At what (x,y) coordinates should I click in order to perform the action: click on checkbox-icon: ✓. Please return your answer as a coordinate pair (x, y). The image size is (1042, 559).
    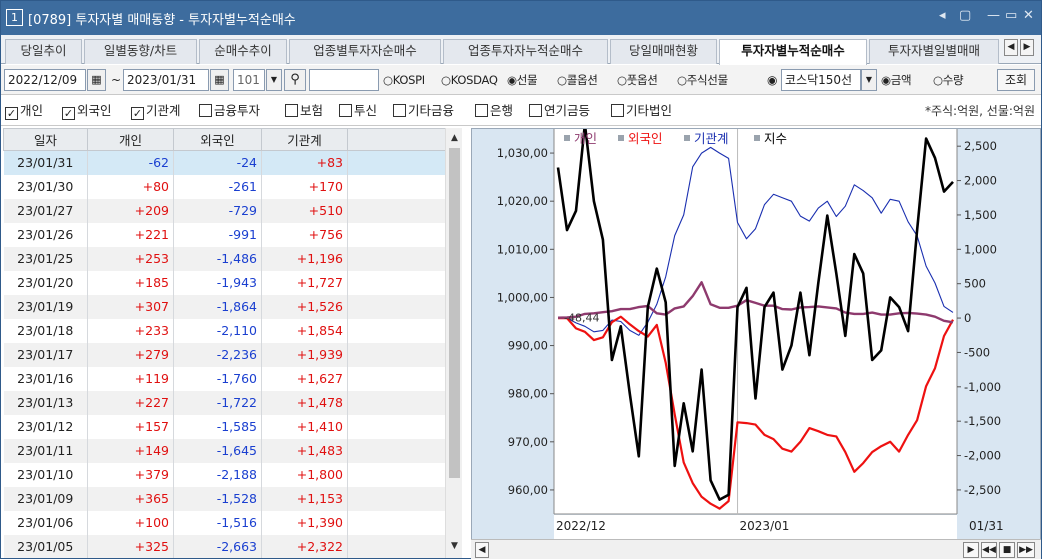
    Looking at the image, I should click on (137, 113).